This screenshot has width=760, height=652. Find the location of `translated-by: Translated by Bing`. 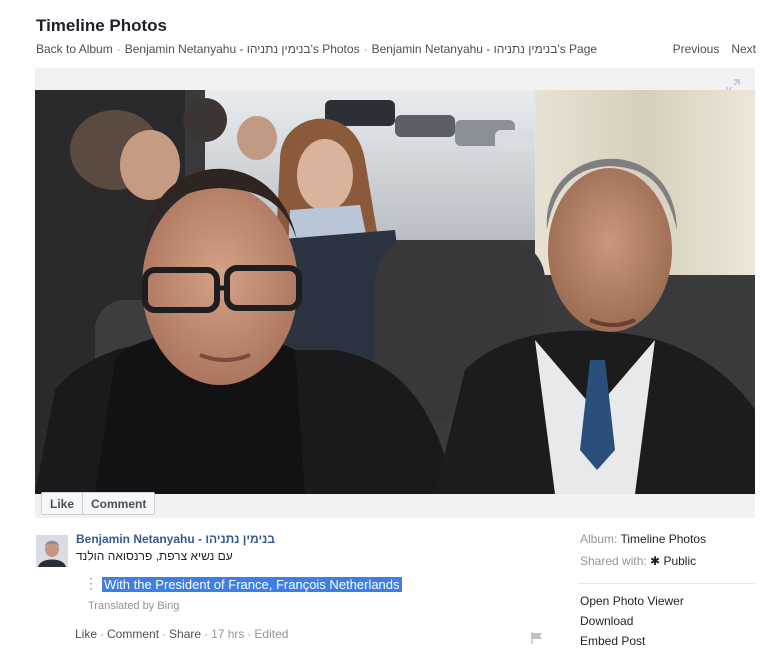

translated-by: Translated by Bing is located at coordinates (134, 606).